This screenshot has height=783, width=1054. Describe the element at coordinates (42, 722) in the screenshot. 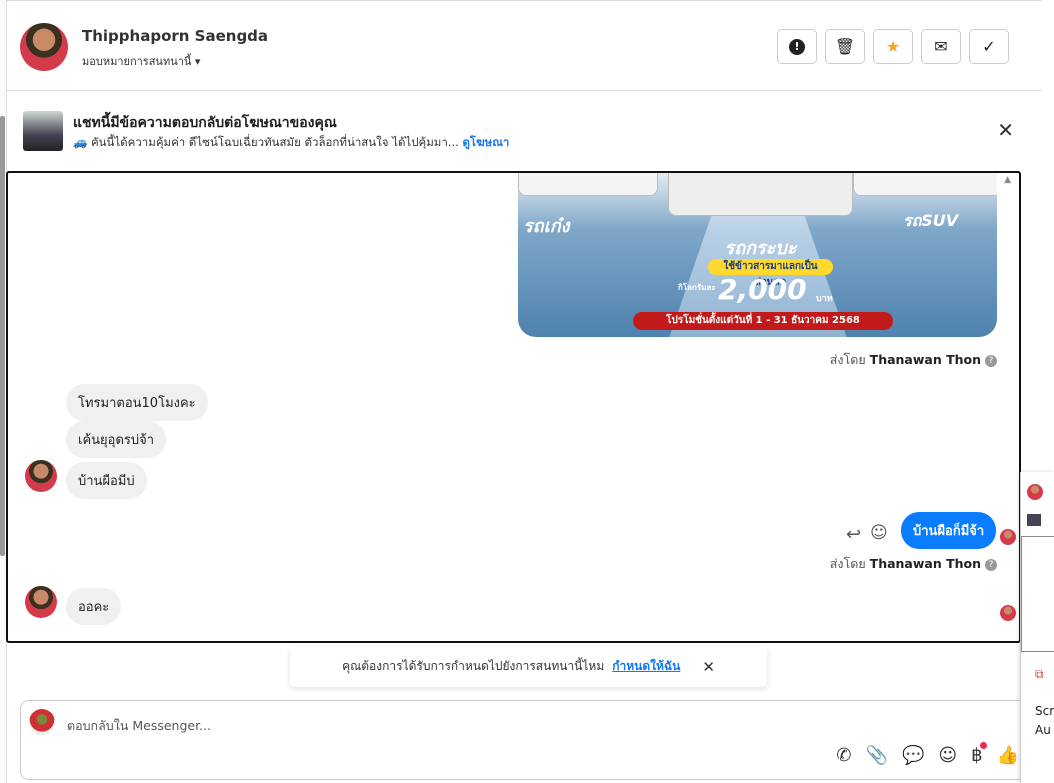

I see `page-avatar` at that location.